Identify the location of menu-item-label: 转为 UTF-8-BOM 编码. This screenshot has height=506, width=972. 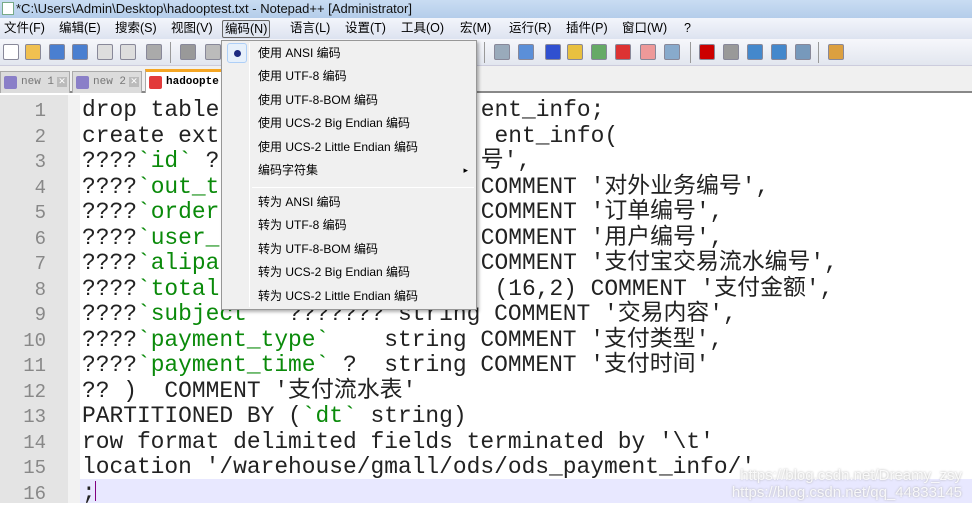
(318, 249).